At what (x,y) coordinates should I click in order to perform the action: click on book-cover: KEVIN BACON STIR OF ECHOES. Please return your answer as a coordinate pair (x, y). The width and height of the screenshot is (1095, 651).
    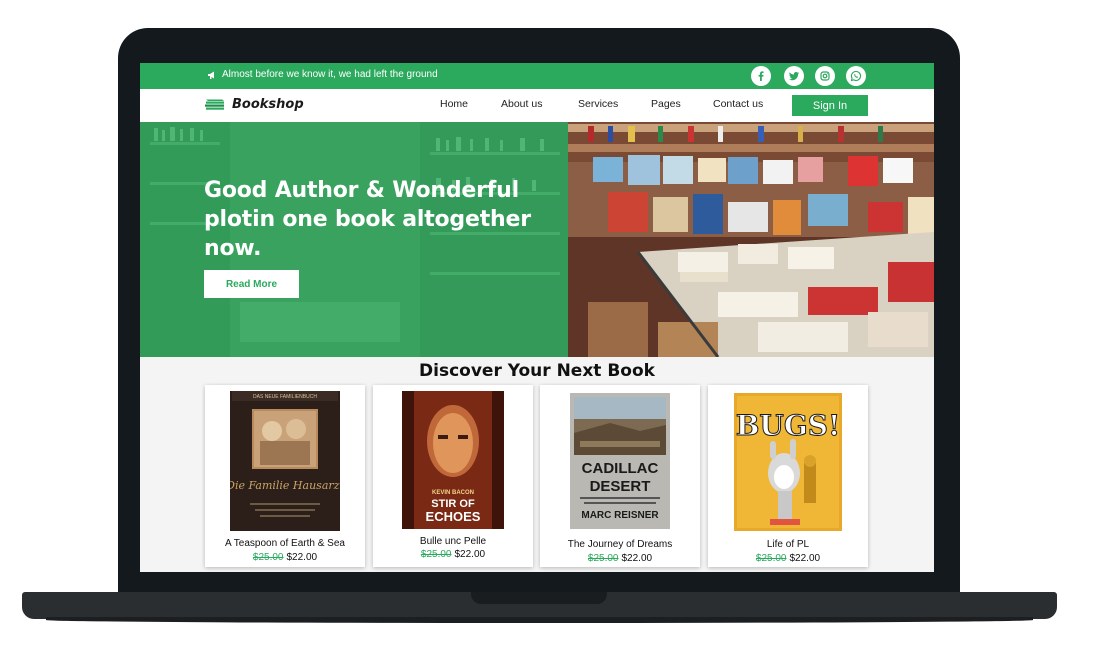
    Looking at the image, I should click on (453, 460).